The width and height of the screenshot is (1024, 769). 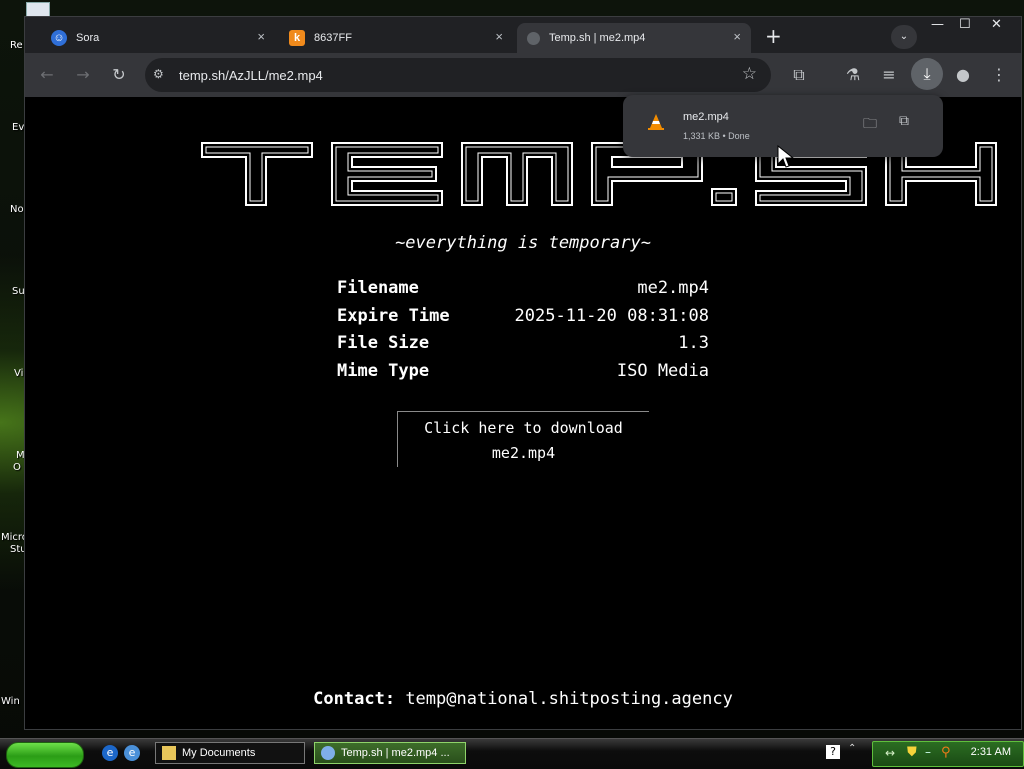 I want to click on info-row-mime-type: Mime Type ISO Media, so click(x=523, y=372).